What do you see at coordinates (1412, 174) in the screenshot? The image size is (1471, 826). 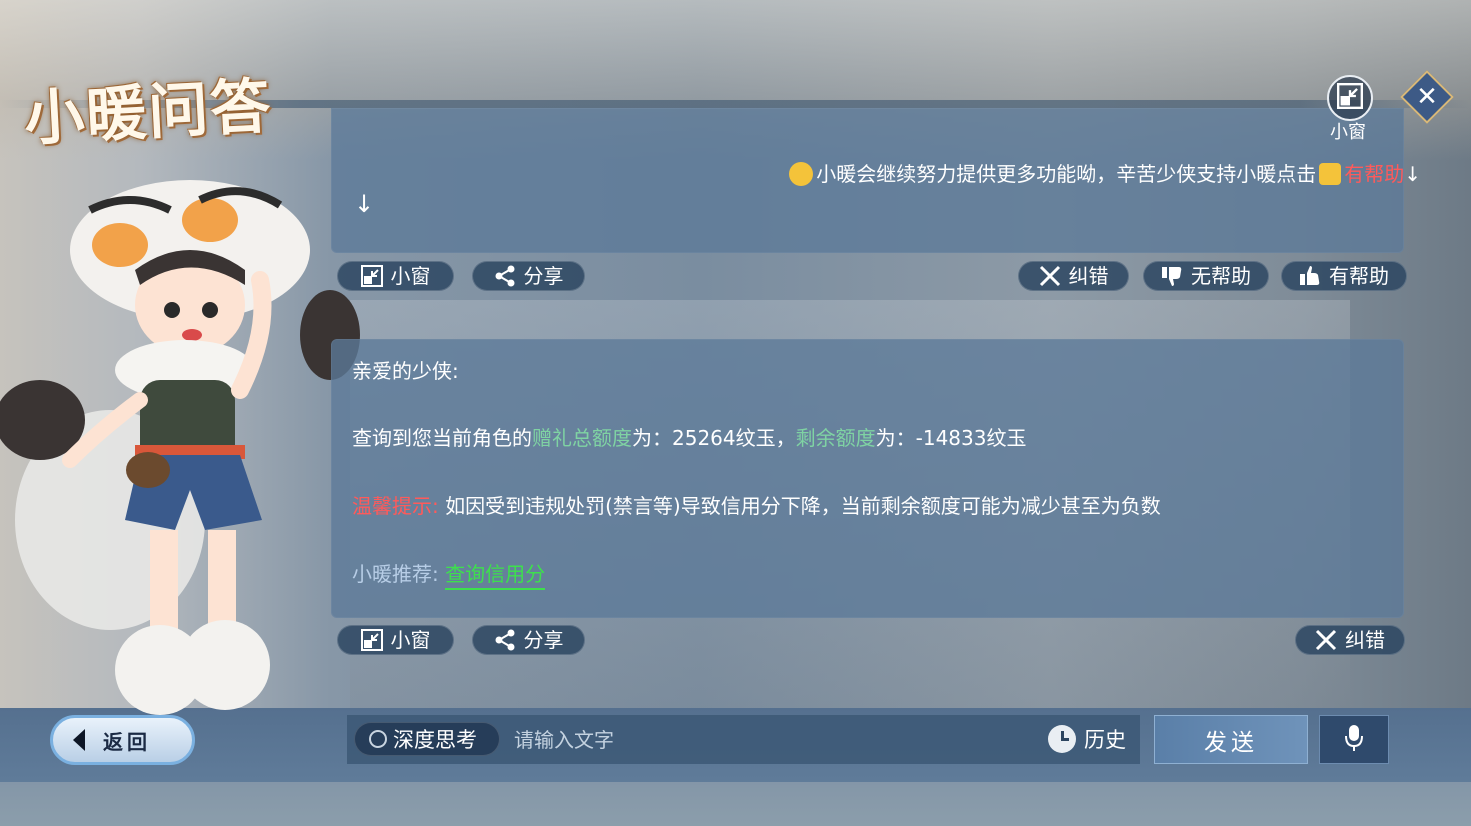 I see `down-arrow: ↓` at bounding box center [1412, 174].